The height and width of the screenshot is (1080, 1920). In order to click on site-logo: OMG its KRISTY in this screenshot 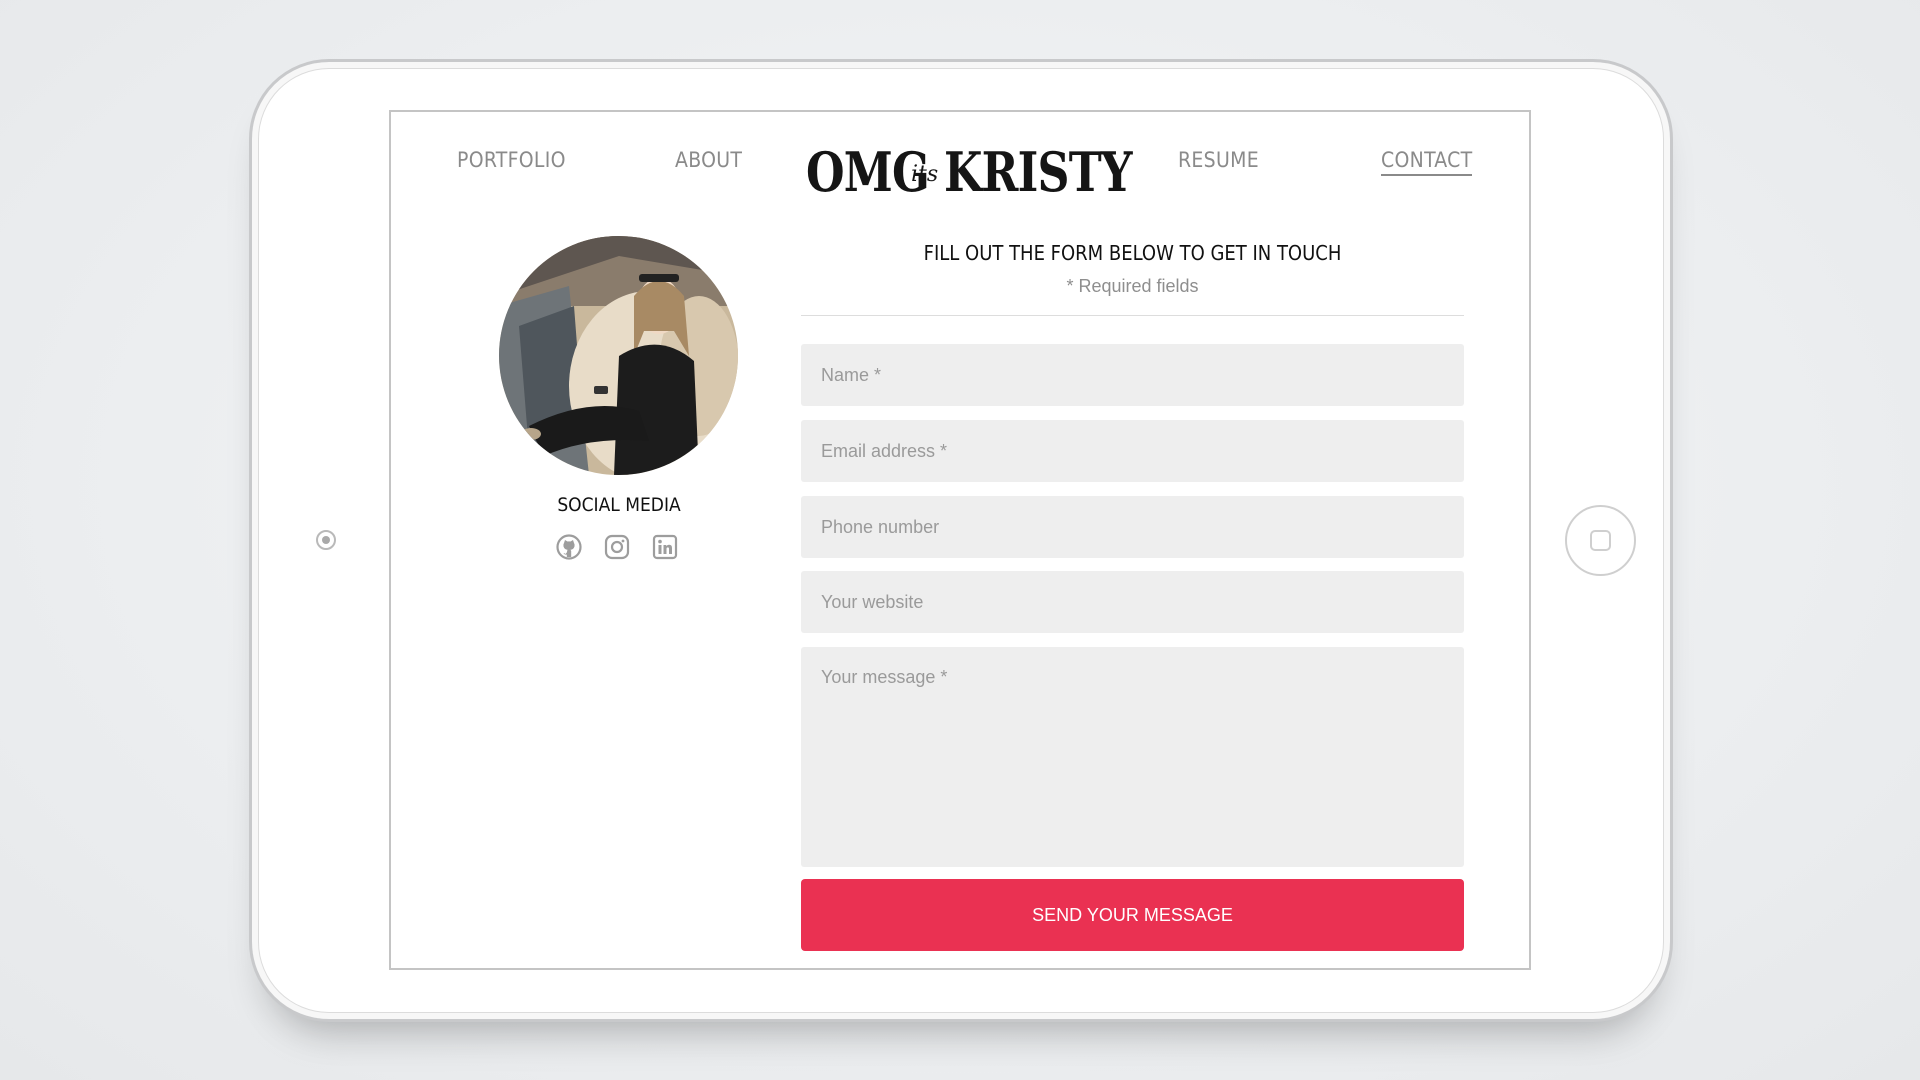, I will do `click(969, 172)`.